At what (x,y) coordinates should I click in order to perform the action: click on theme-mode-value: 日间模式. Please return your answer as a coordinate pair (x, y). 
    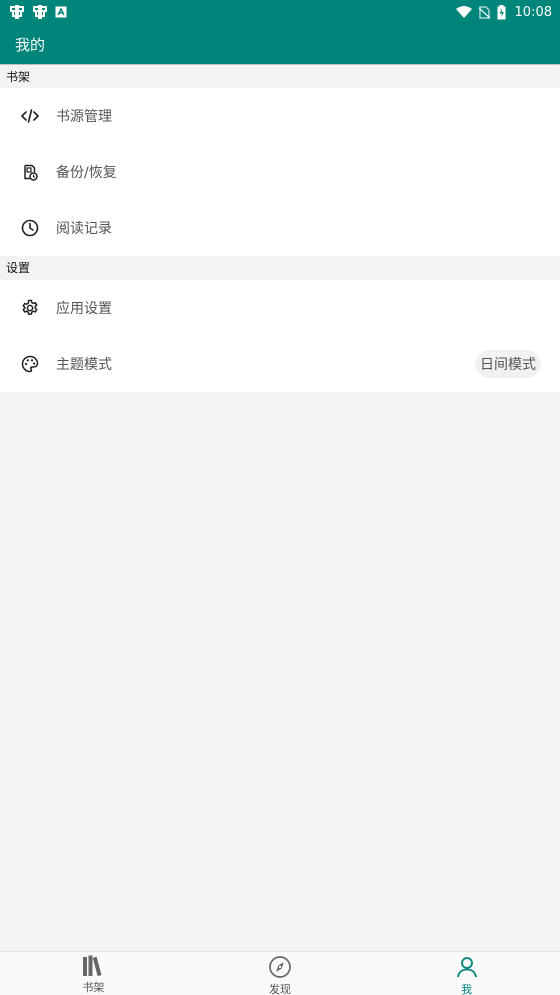
    Looking at the image, I should click on (508, 364).